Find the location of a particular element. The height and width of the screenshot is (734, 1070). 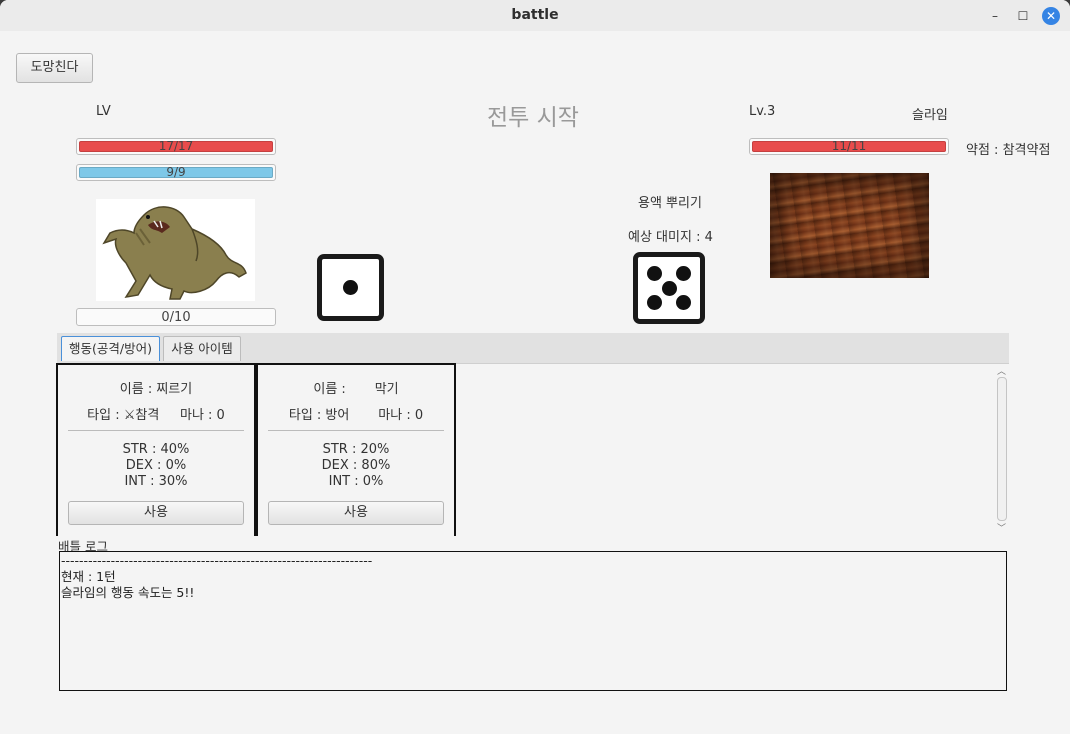

tab-bar: 행동(공격/방어) 사용 아이템 is located at coordinates (533, 348).